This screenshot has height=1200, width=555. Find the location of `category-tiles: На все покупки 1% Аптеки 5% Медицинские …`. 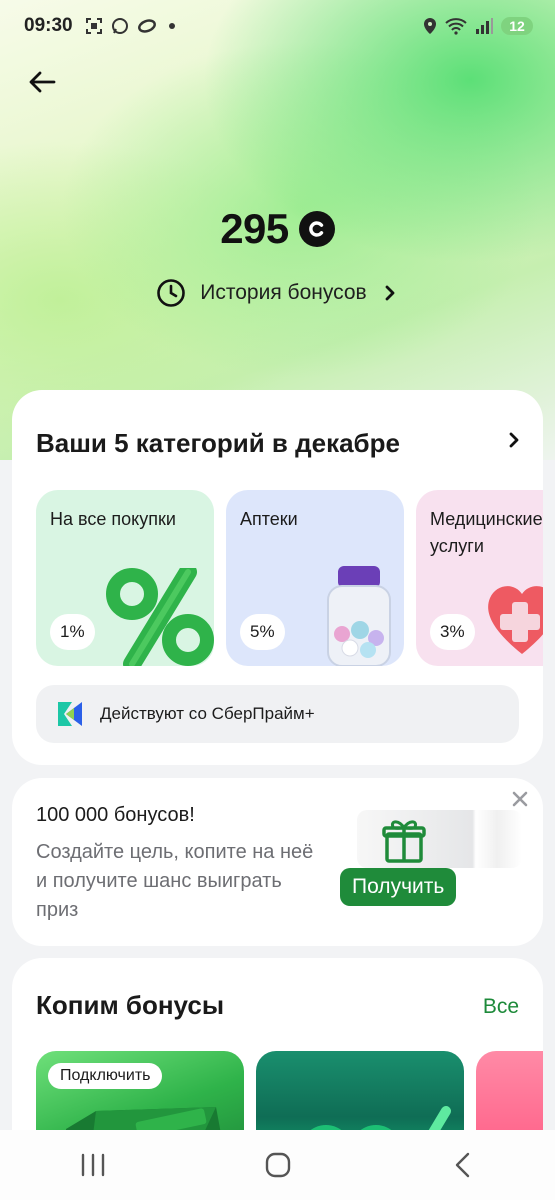

category-tiles: На все покупки 1% Аптеки 5% Медицинские … is located at coordinates (289, 578).